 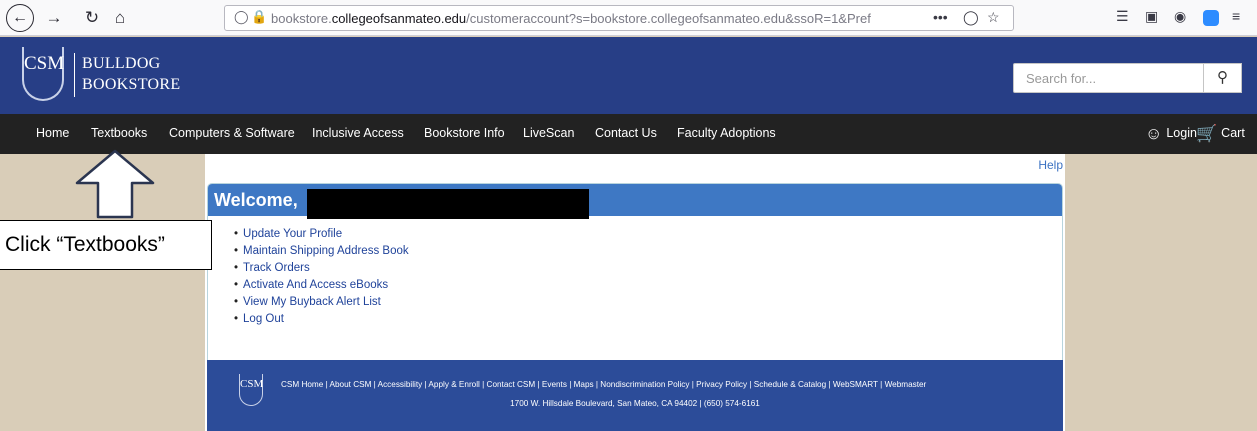 I want to click on bookmark-star-icon: ☆, so click(x=993, y=17).